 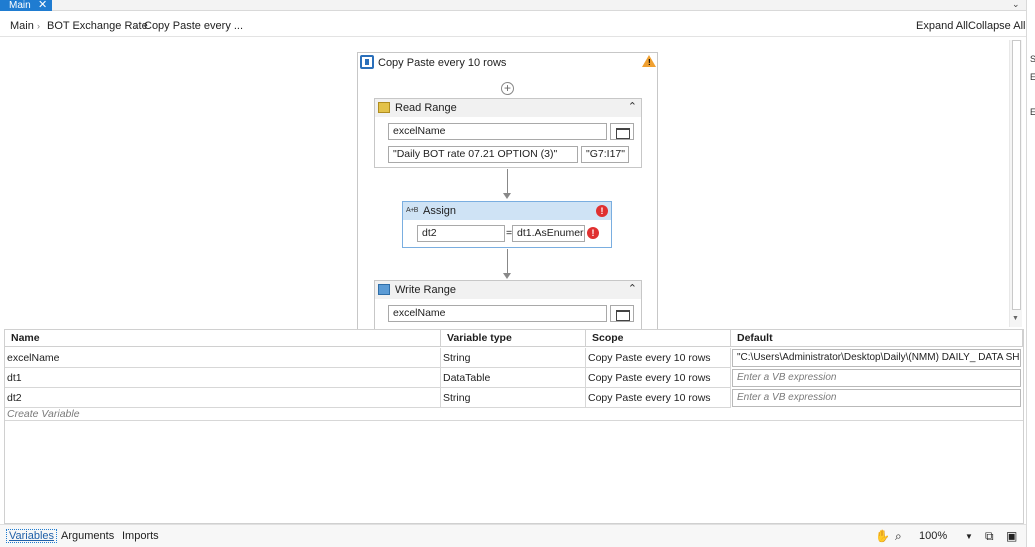 What do you see at coordinates (461, 233) in the screenshot?
I see `assign-to-field: dt2` at bounding box center [461, 233].